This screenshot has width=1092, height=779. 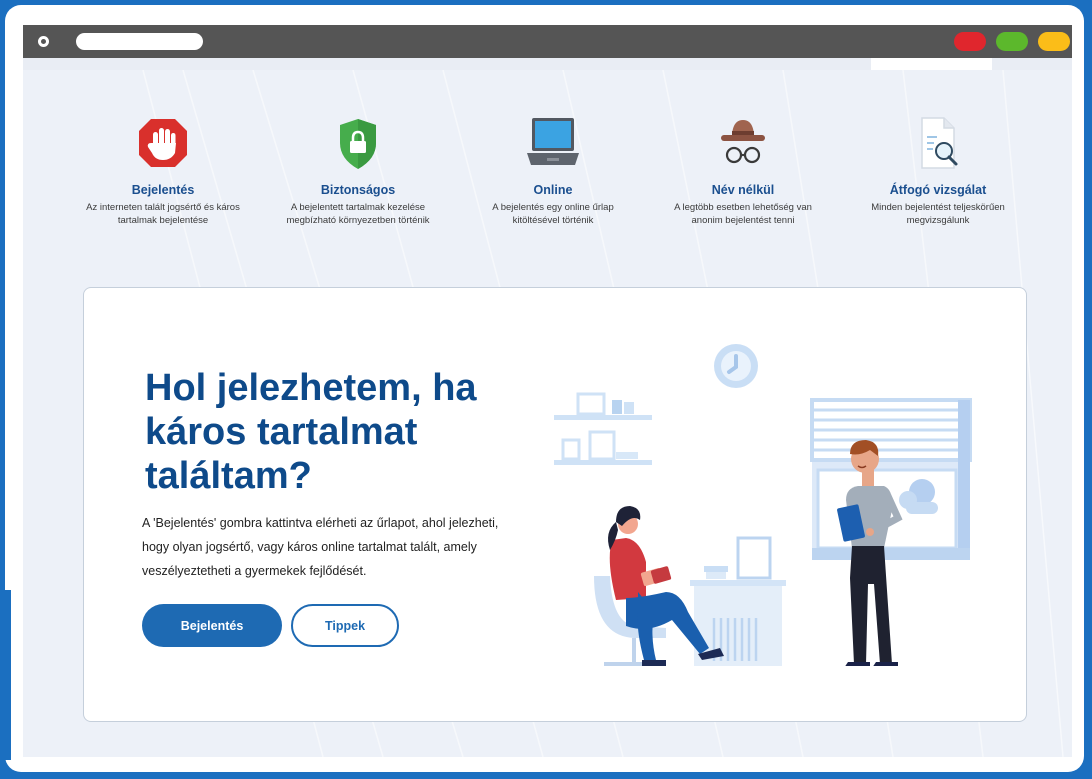 What do you see at coordinates (358, 190) in the screenshot?
I see `feature-title: Biztonságos` at bounding box center [358, 190].